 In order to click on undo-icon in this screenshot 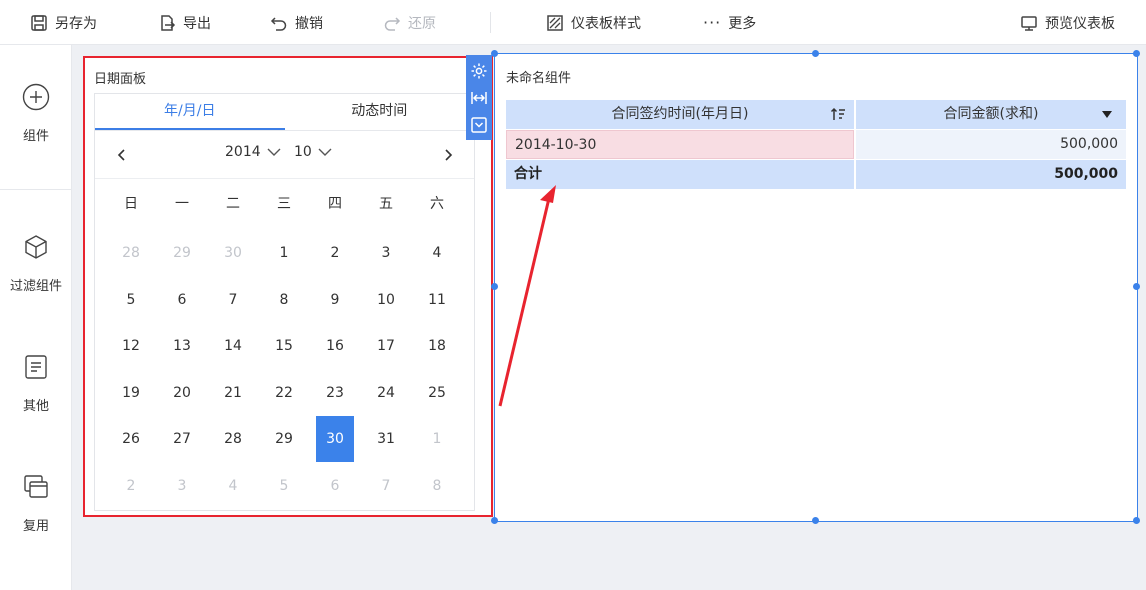, I will do `click(278, 23)`.